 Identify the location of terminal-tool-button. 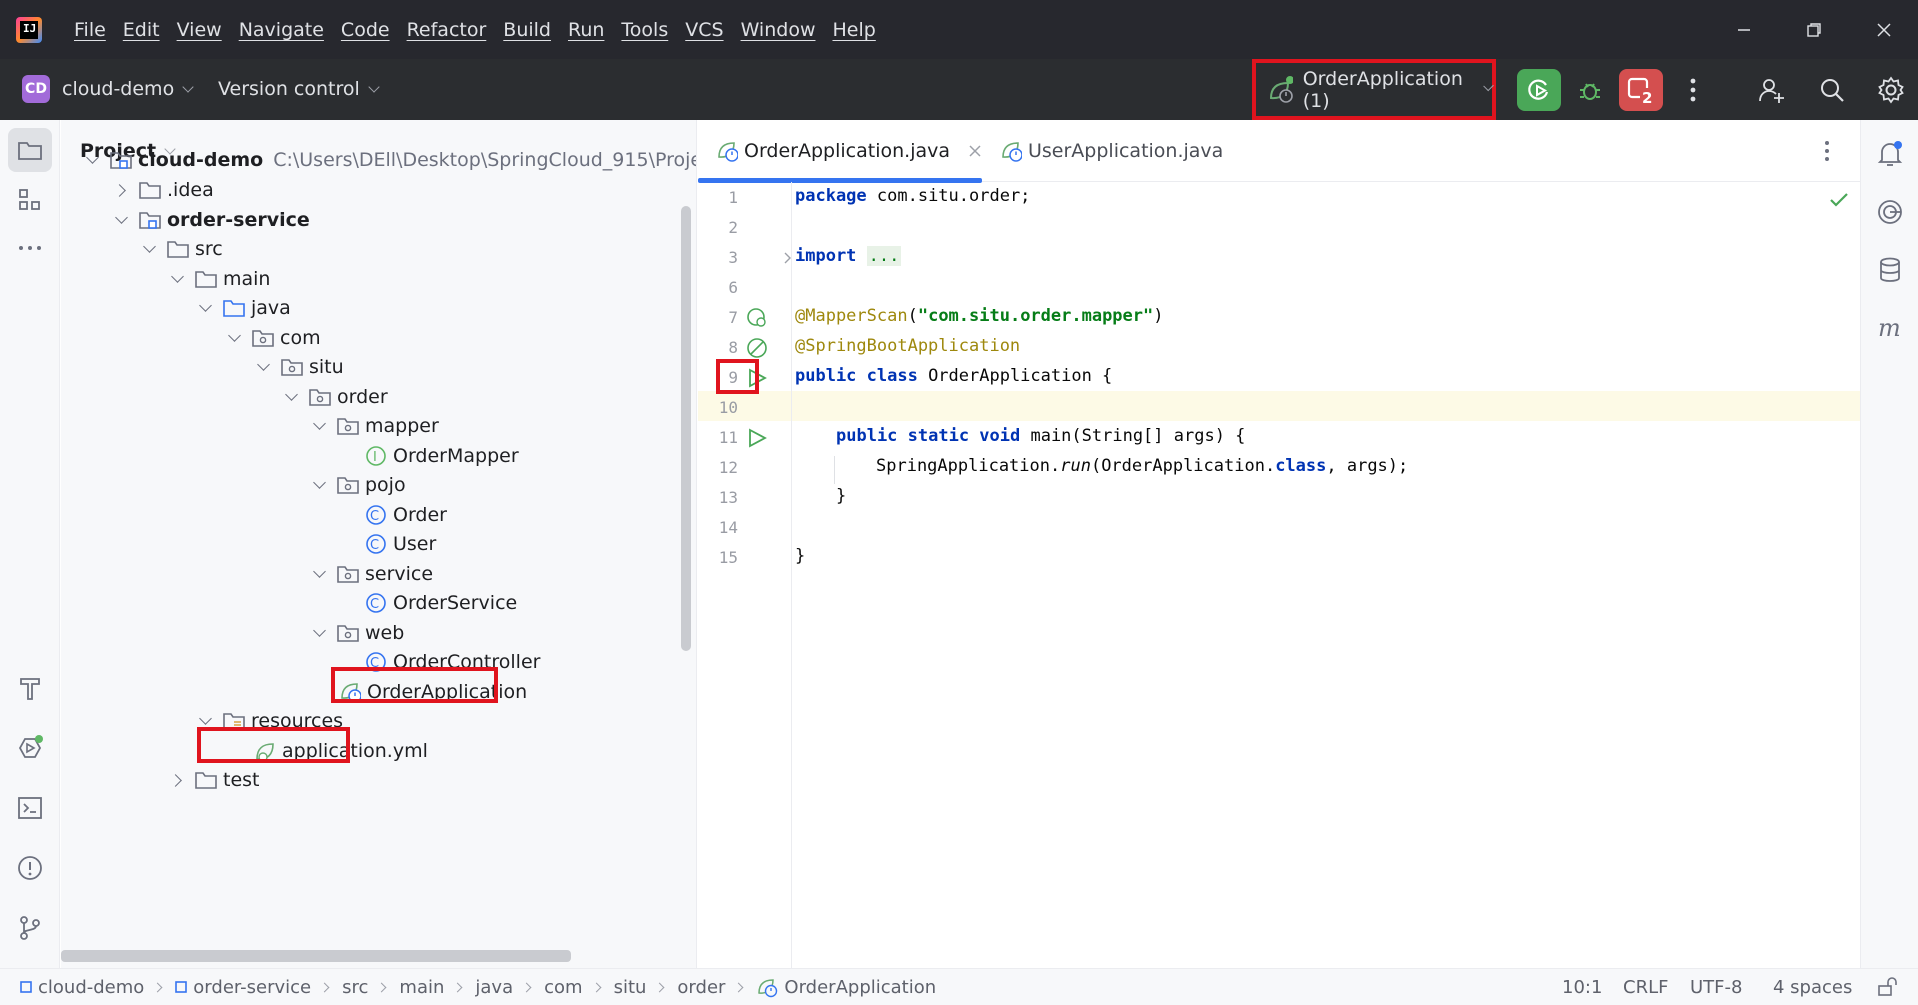
(30, 808).